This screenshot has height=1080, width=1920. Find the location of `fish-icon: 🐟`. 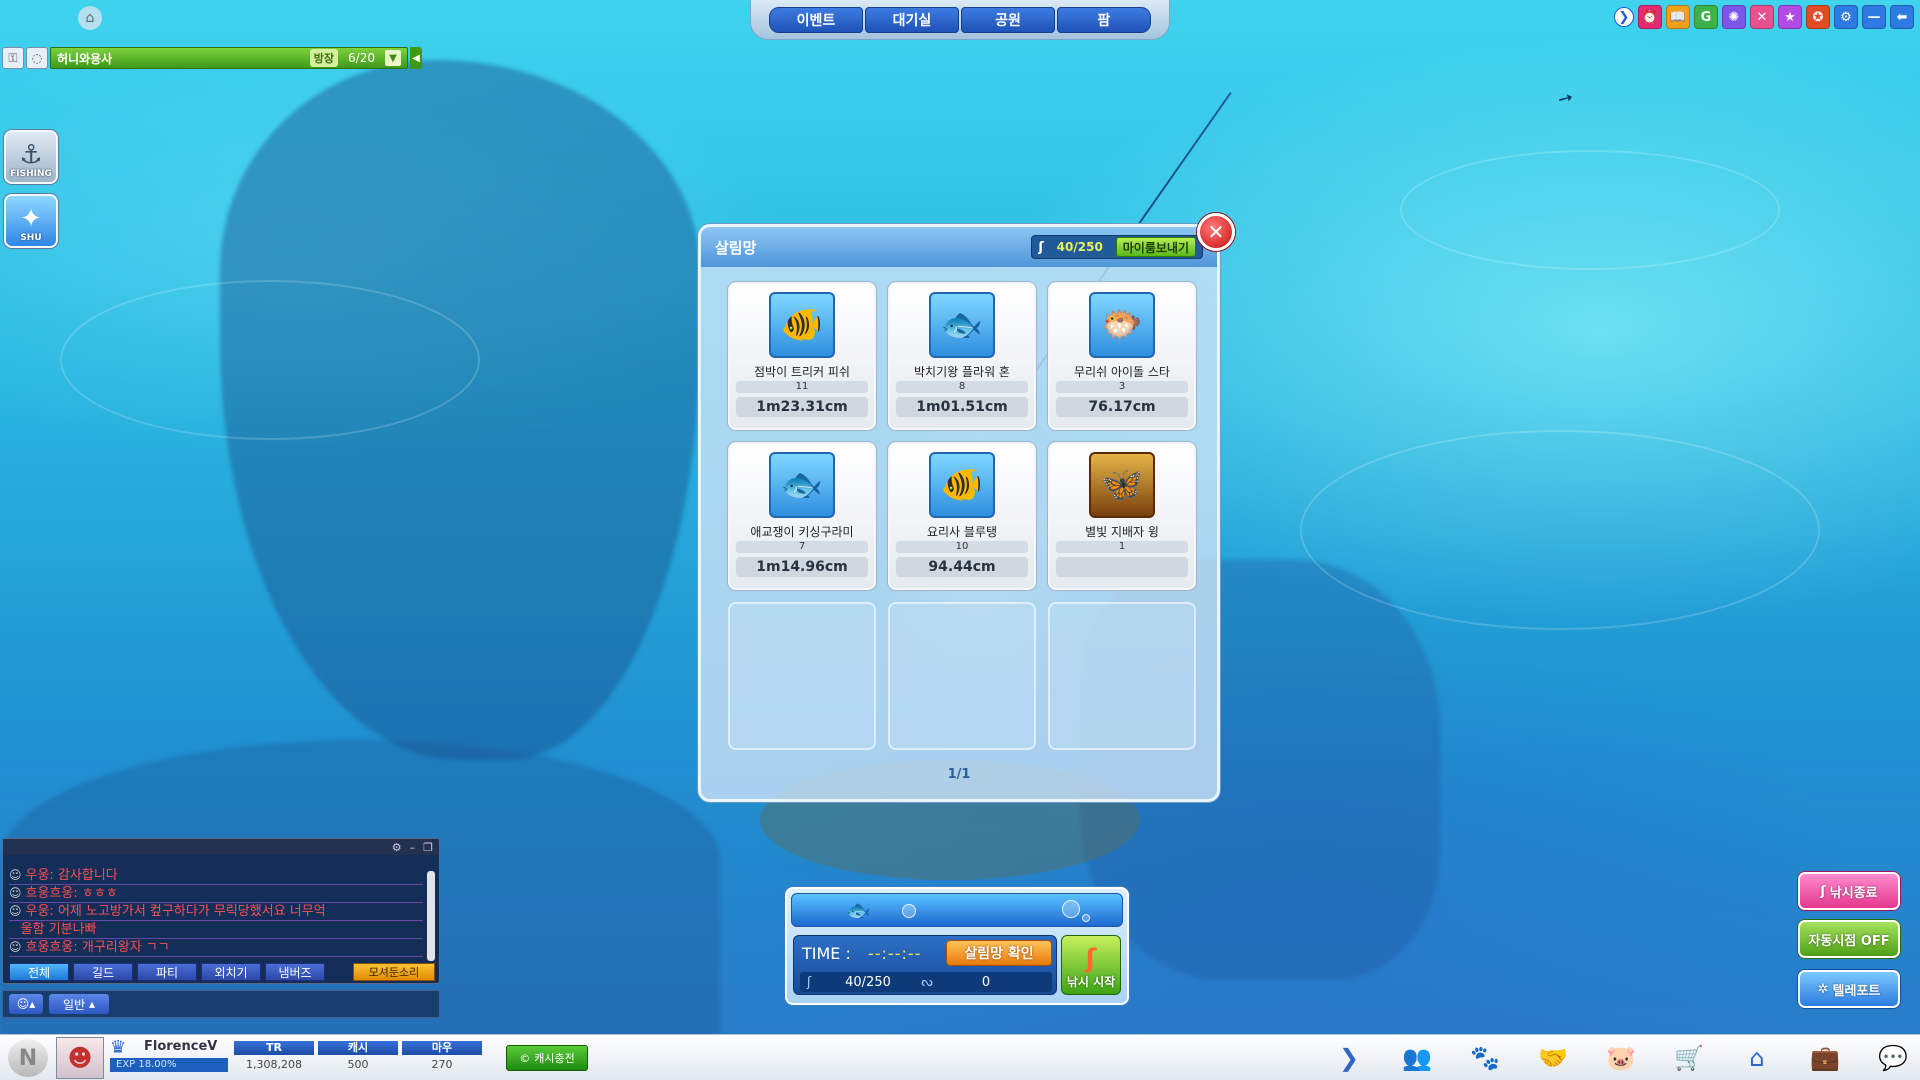

fish-icon: 🐟 is located at coordinates (962, 325).